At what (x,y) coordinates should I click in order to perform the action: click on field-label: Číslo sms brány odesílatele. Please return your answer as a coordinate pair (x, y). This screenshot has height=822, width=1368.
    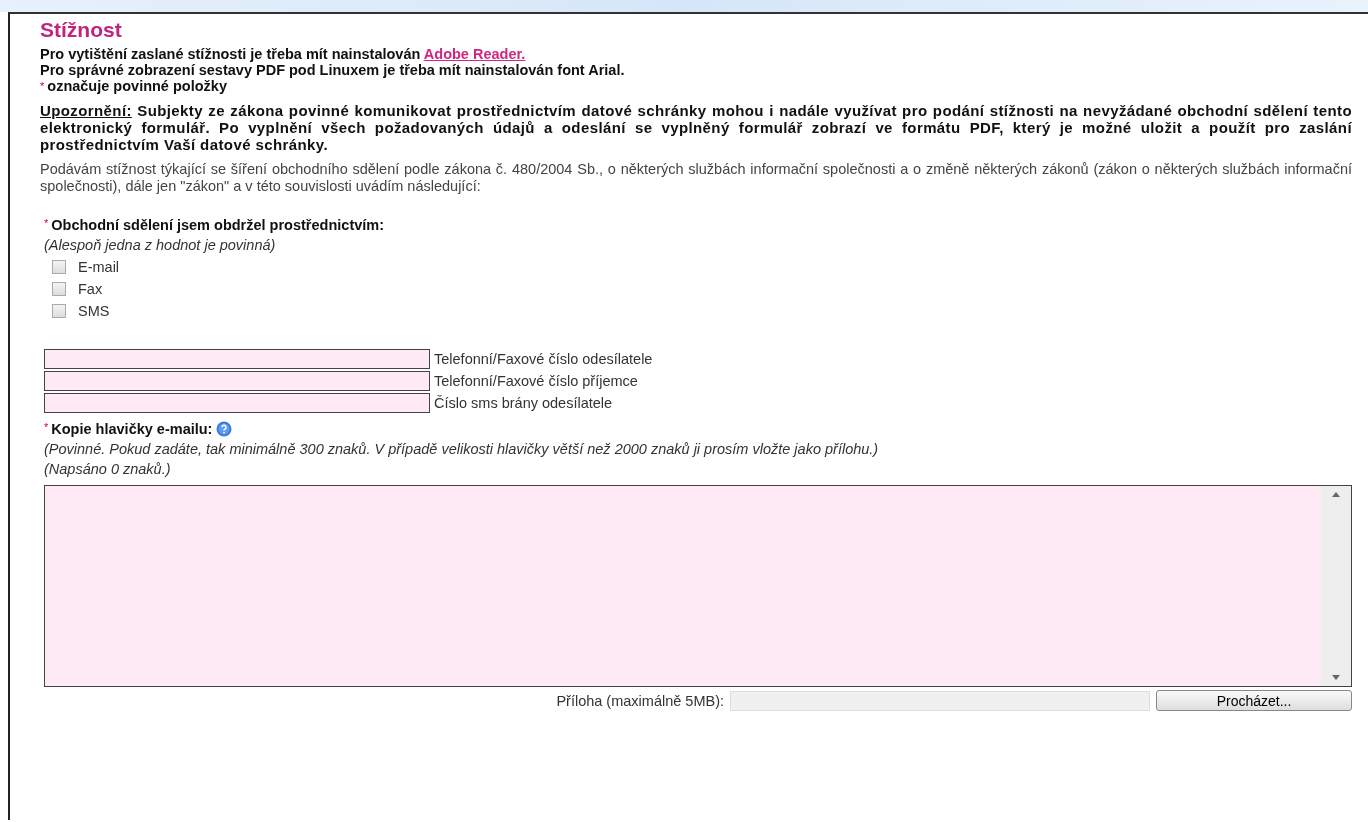
    Looking at the image, I should click on (523, 403).